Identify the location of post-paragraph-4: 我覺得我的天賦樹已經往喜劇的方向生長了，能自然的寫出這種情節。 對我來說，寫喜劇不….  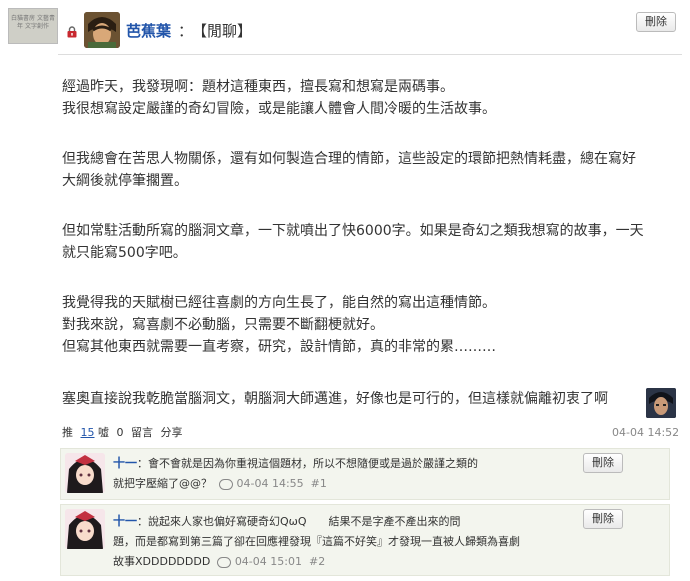
(279, 325).